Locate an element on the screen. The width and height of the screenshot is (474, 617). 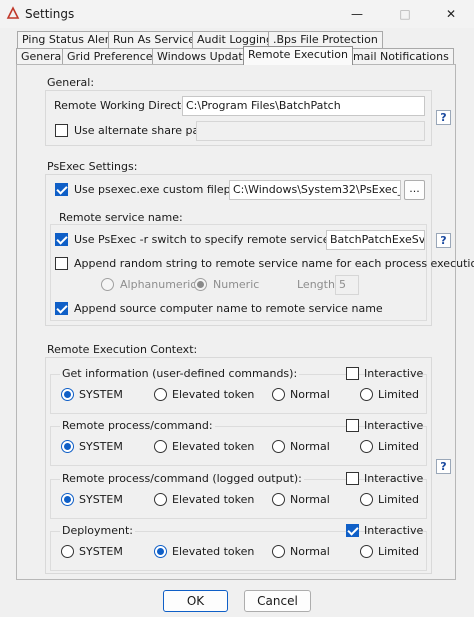
tab-windows-update: Windows Update is located at coordinates (203, 56).